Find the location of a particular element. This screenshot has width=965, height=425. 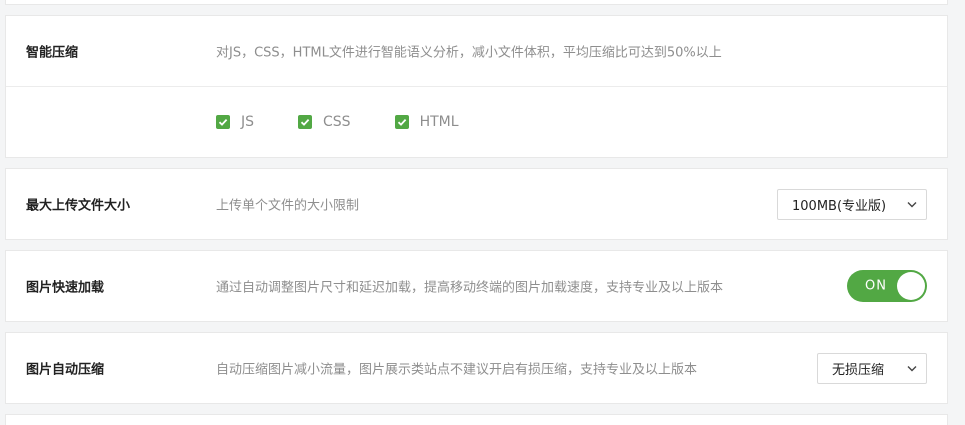

max-upload-description: 上传单个文件的大小限制 is located at coordinates (288, 206).